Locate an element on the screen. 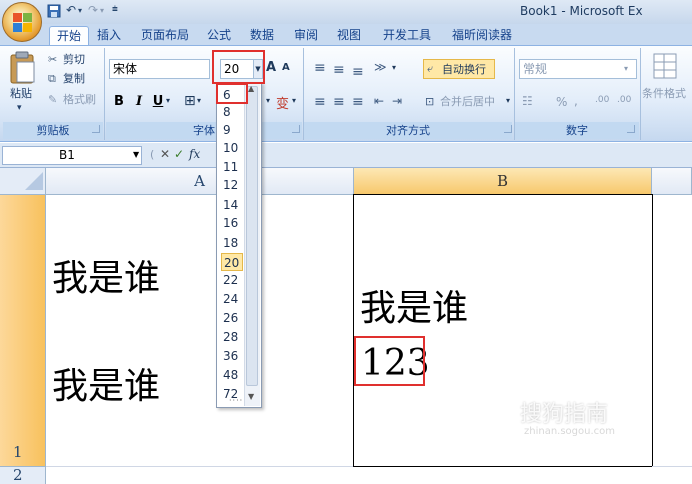 The image size is (692, 484). tab-foxit-reader: 福昕阅读器 is located at coordinates (482, 35).